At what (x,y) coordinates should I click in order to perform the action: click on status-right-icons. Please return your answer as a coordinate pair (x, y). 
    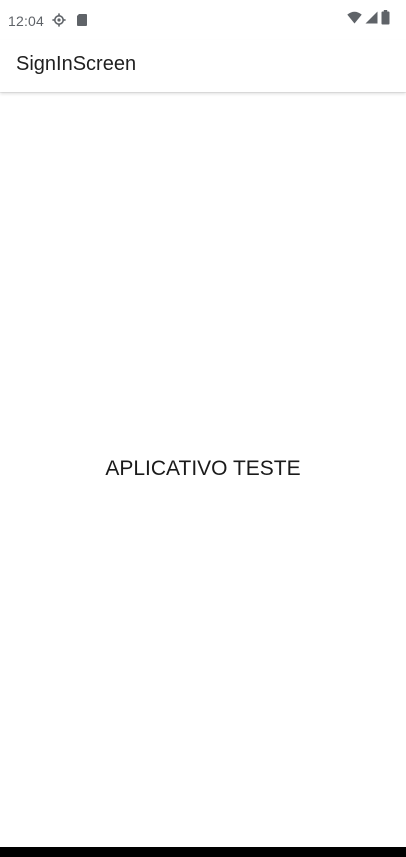
    Looking at the image, I should click on (368, 20).